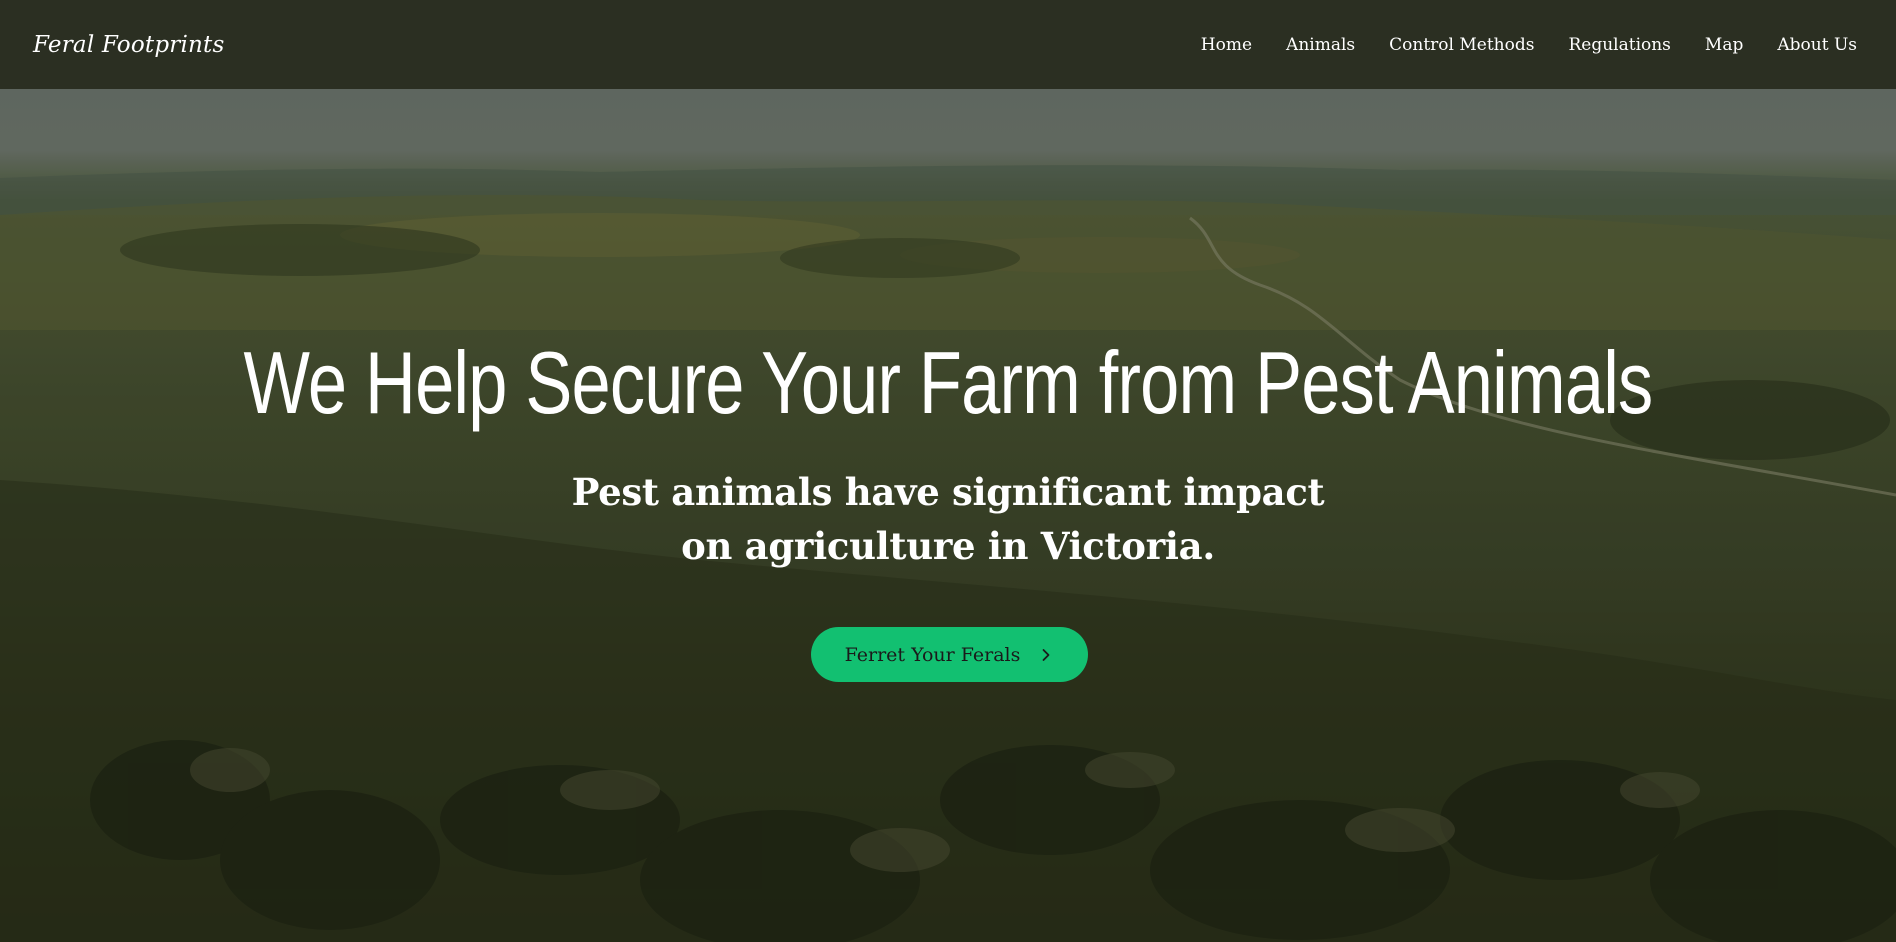 The width and height of the screenshot is (1896, 942). Describe the element at coordinates (1724, 45) in the screenshot. I see `nav-item-map: Map` at that location.